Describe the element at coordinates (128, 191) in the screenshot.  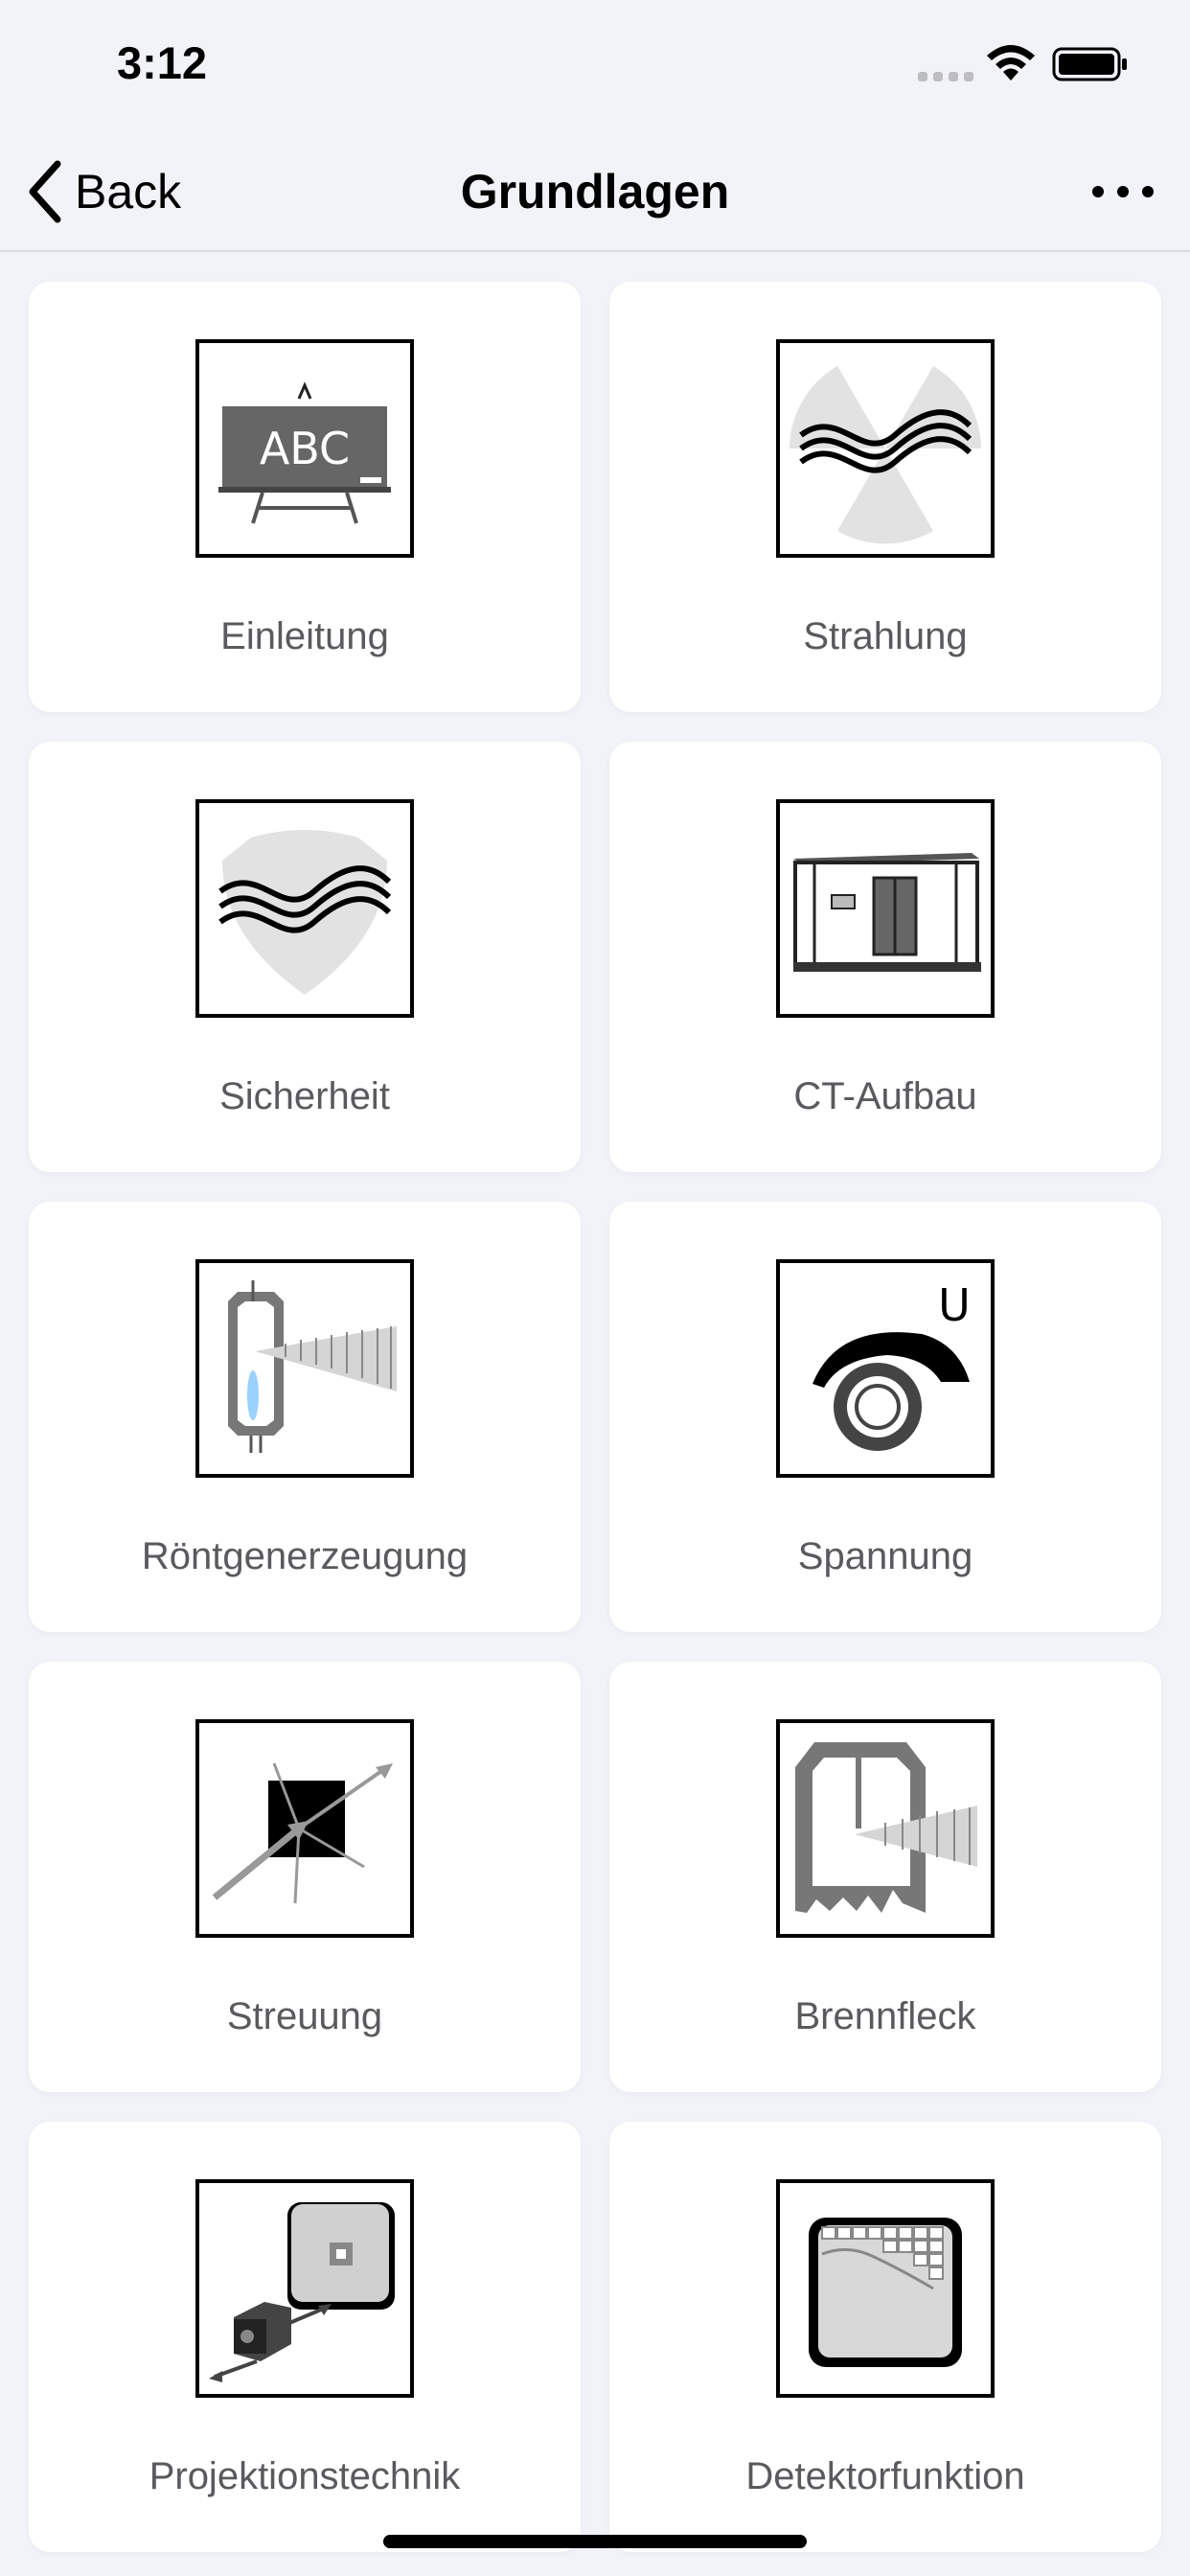
I see `back-label: Back` at that location.